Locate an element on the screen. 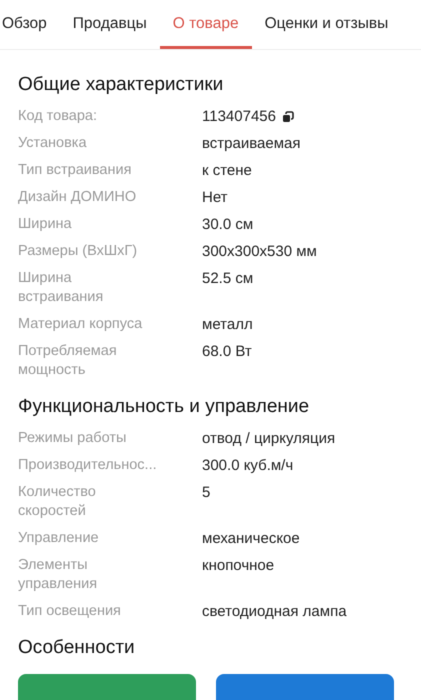 The width and height of the screenshot is (421, 700). spec-label: Элементы управления is located at coordinates (58, 575).